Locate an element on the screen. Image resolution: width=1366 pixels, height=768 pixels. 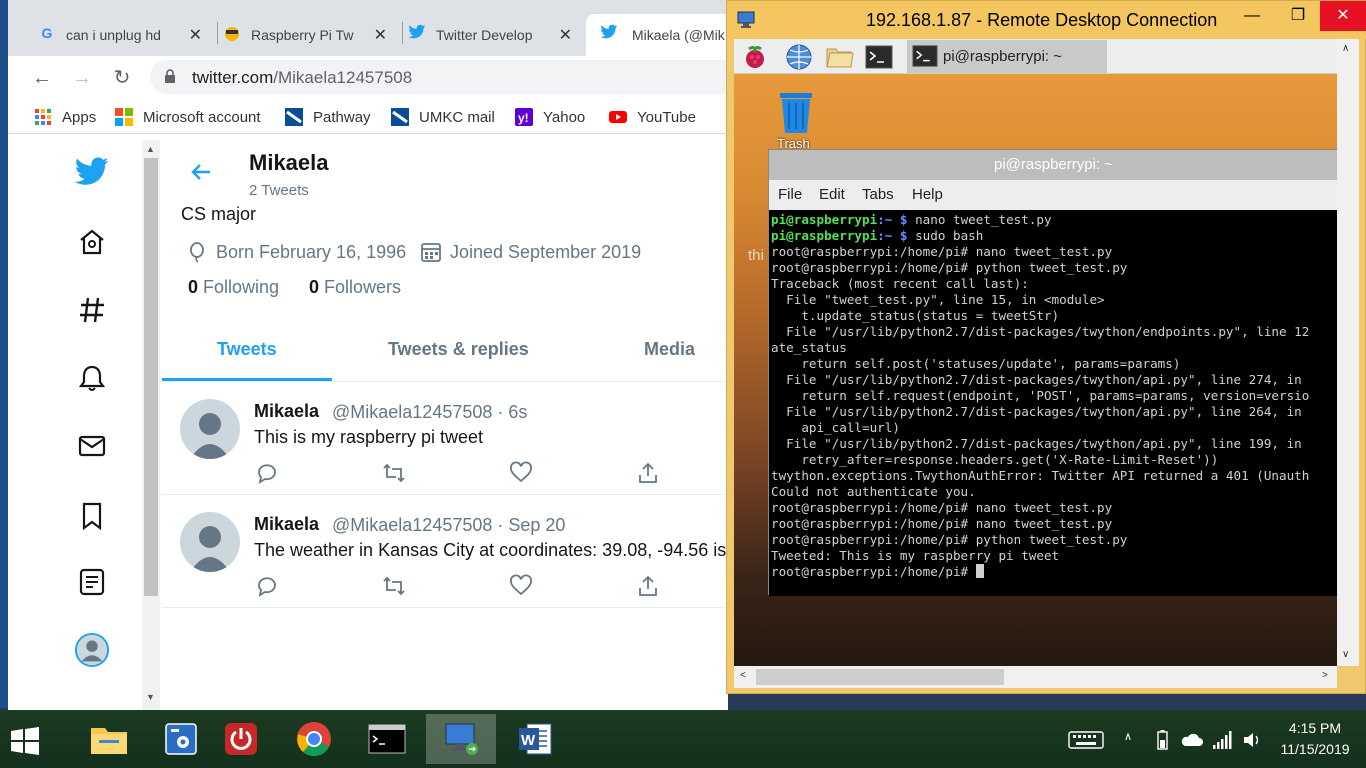
home-icon is located at coordinates (92, 242).